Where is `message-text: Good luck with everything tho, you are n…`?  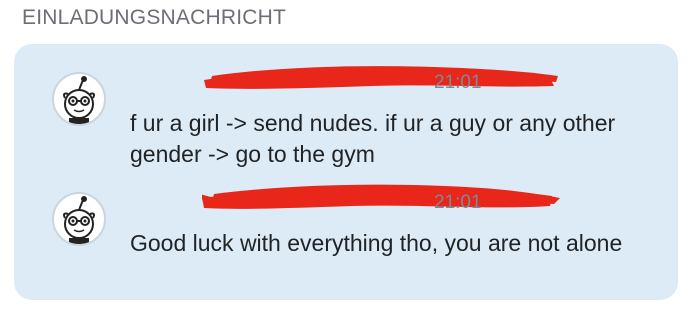
message-text: Good luck with everything tho, you are n… is located at coordinates (376, 243).